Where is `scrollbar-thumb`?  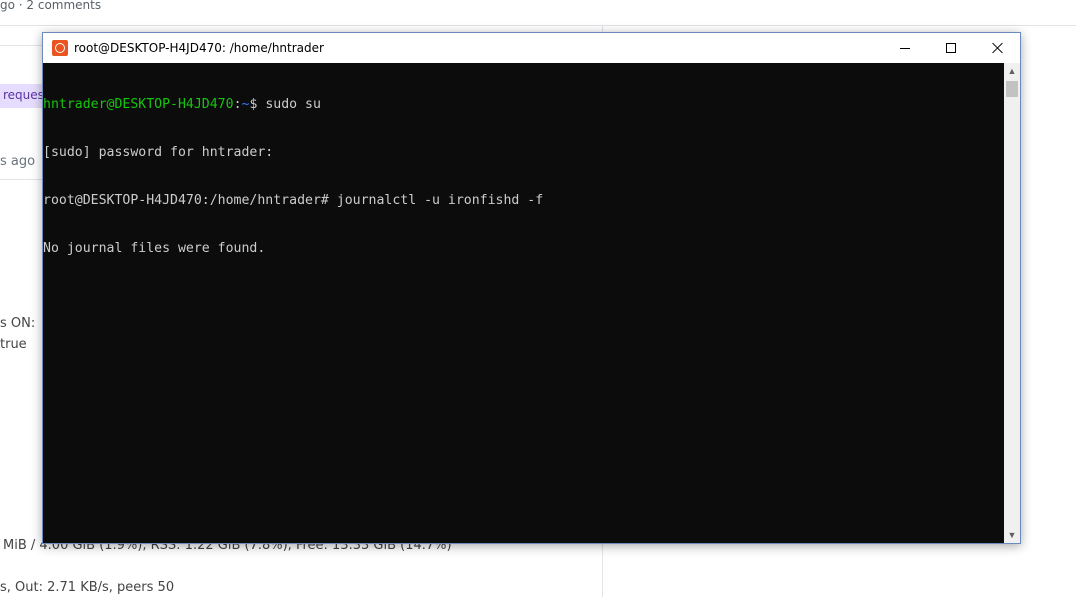 scrollbar-thumb is located at coordinates (1012, 89).